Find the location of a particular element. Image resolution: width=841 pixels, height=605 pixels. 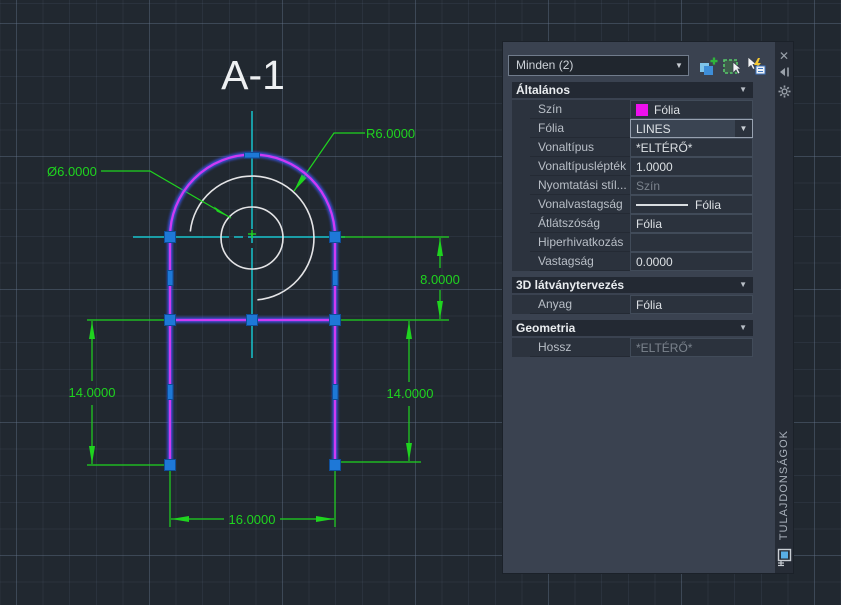

property-row-color: Szín Fólia is located at coordinates (641, 109).